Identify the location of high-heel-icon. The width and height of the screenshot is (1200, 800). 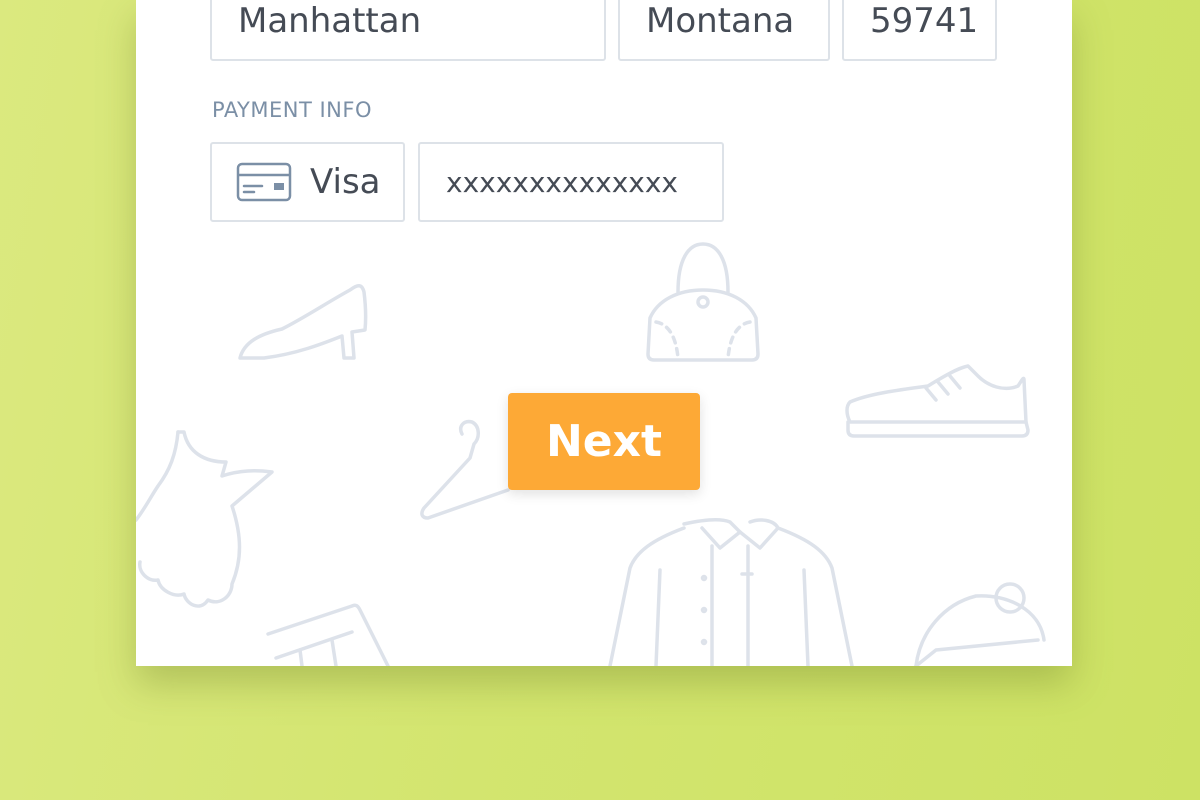
(303, 322).